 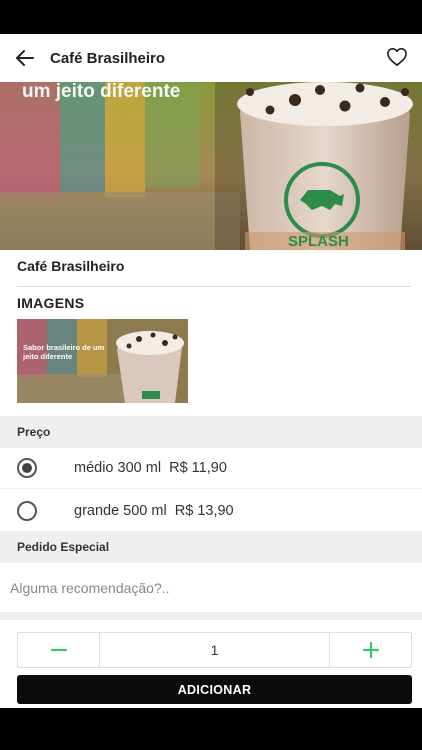 I want to click on system-navigation-bar, so click(x=211, y=729).